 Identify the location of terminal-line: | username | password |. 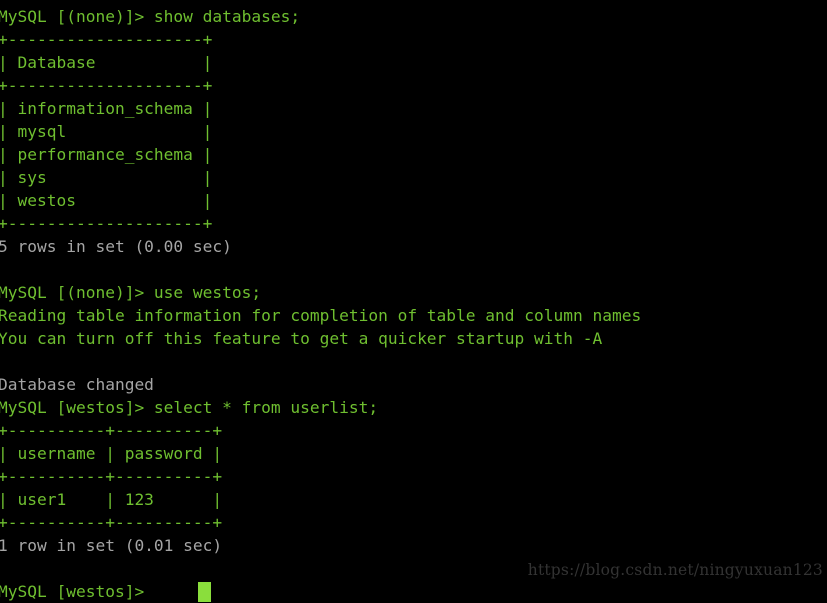
(111, 453).